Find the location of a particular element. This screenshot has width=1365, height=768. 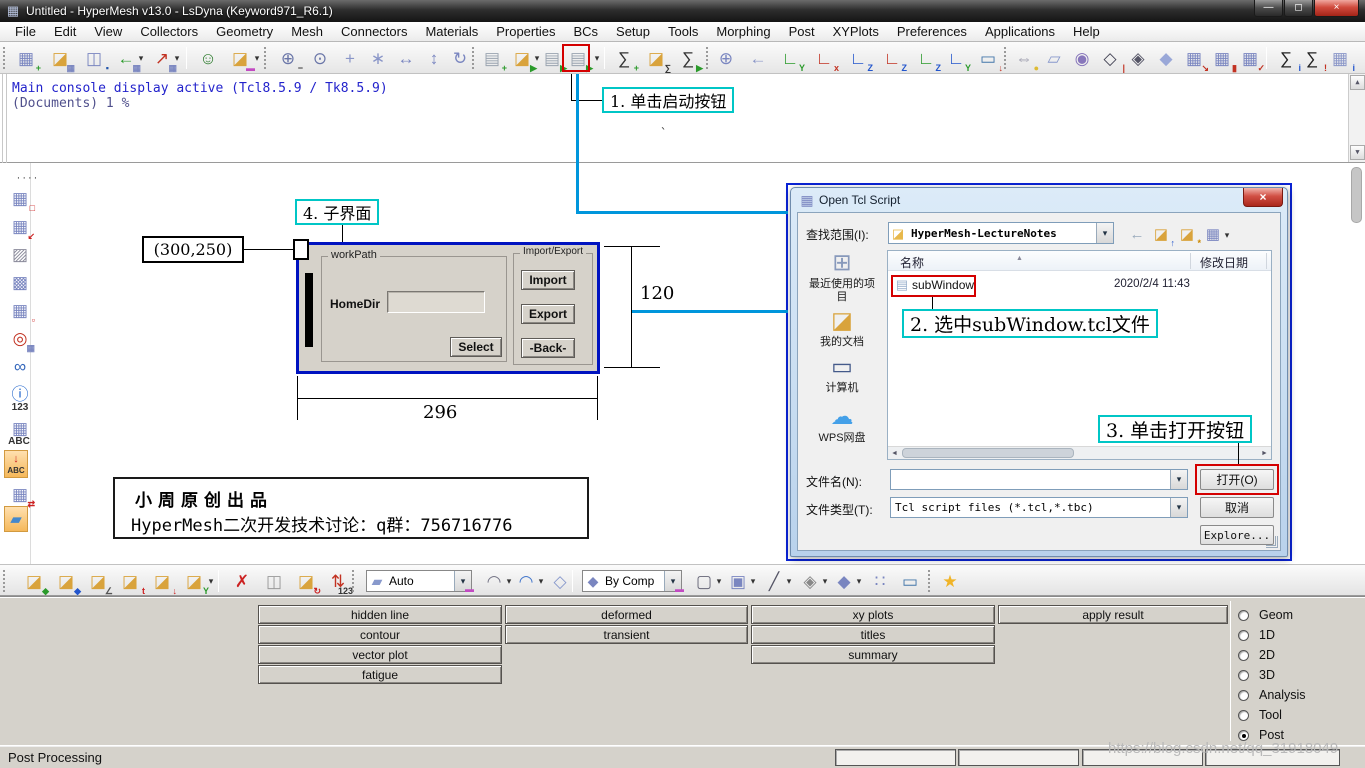

hscroll-thumb is located at coordinates (988, 453).